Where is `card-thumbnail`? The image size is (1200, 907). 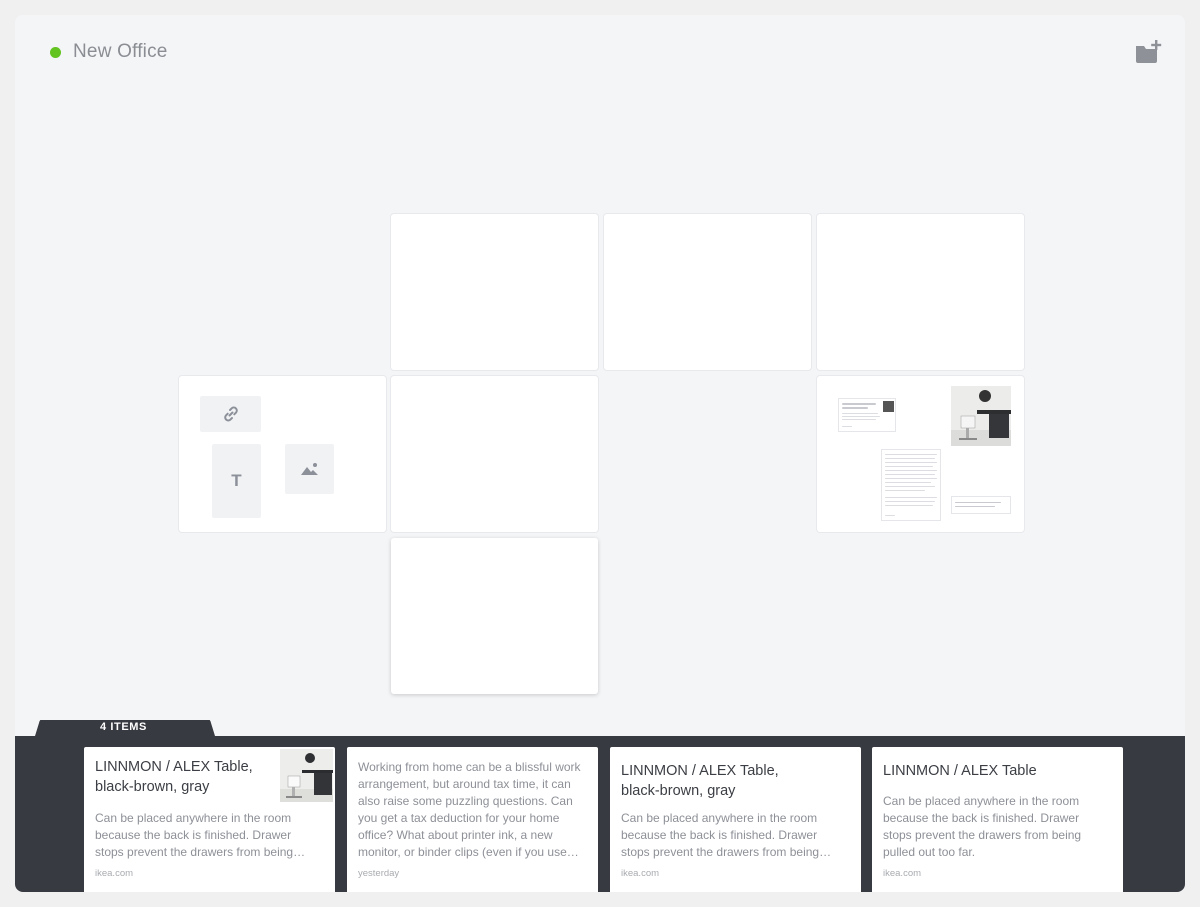
card-thumbnail is located at coordinates (306, 775).